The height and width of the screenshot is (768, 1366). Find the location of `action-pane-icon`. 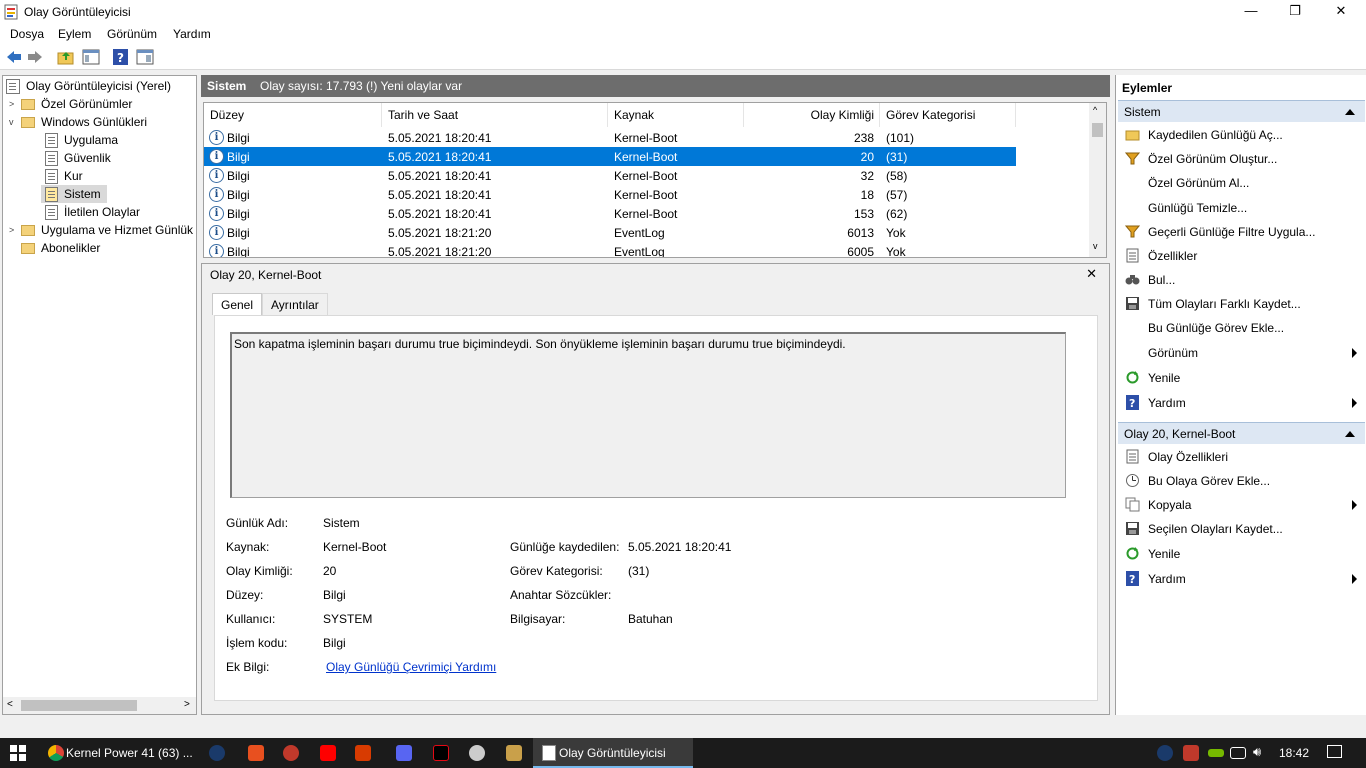

action-pane-icon is located at coordinates (145, 57).